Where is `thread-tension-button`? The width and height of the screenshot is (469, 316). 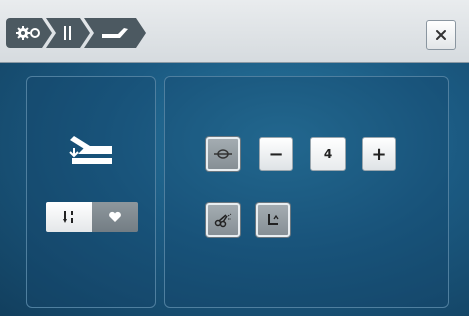
thread-tension-button is located at coordinates (223, 154).